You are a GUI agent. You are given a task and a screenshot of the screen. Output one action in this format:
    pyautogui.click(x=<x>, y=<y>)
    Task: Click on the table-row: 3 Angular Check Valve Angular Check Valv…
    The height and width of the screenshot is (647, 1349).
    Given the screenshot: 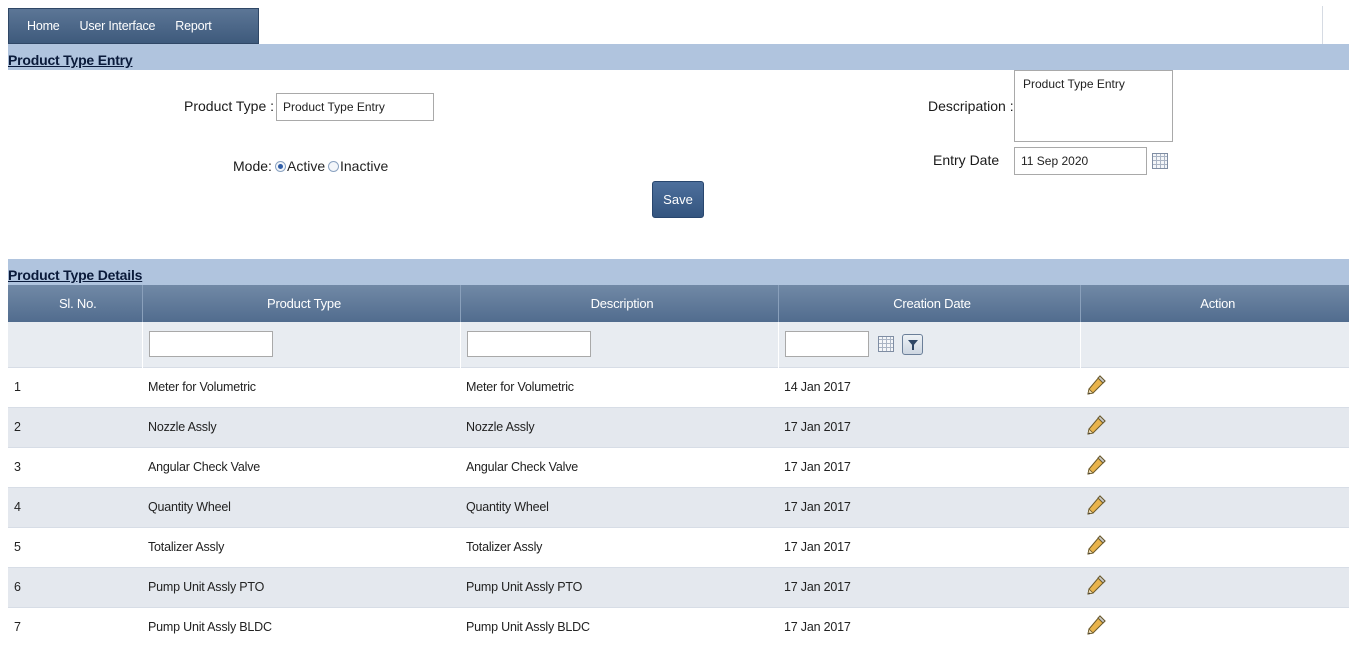 What is the action you would take?
    pyautogui.click(x=678, y=466)
    